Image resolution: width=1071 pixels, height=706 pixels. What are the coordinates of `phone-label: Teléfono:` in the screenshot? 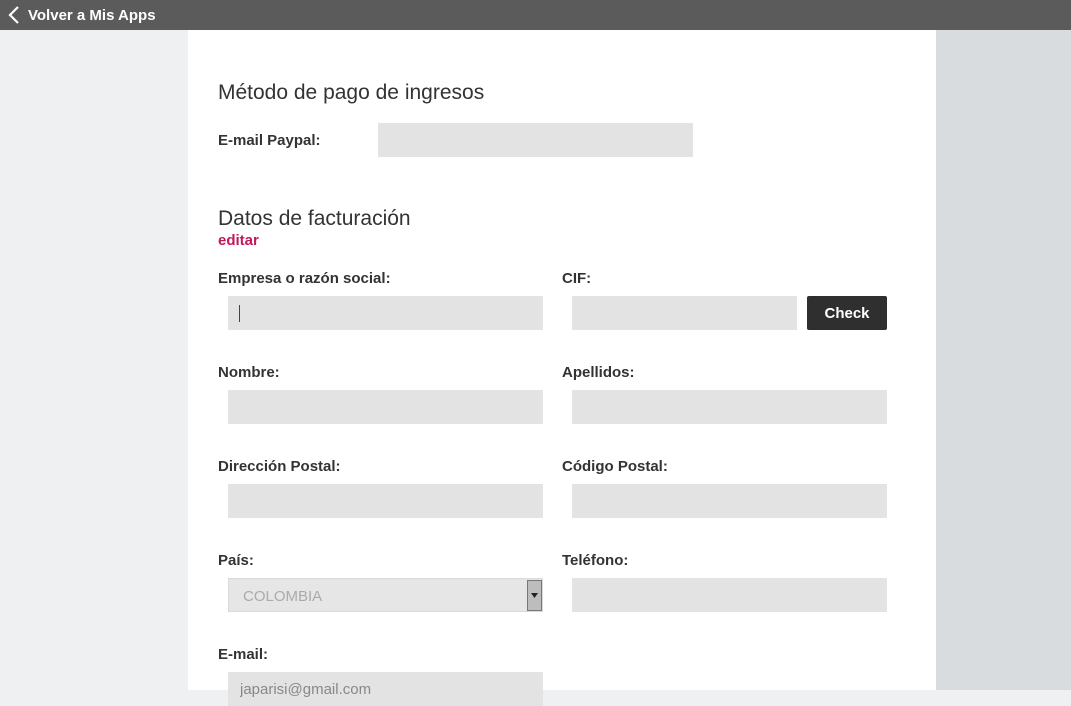 It's located at (595, 560).